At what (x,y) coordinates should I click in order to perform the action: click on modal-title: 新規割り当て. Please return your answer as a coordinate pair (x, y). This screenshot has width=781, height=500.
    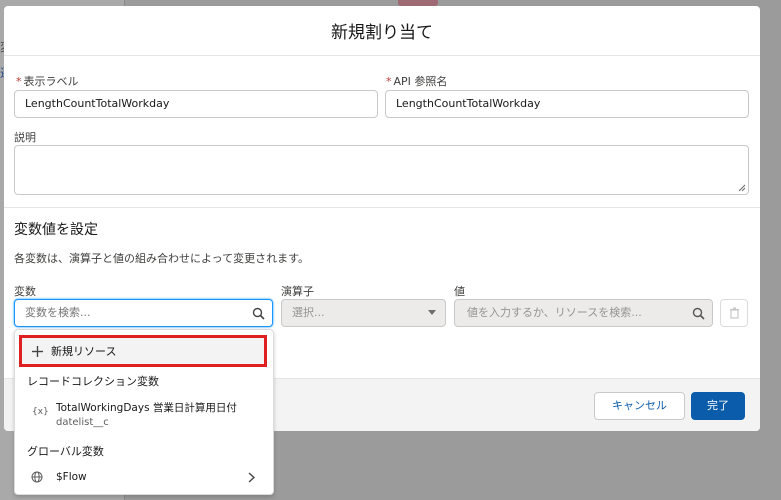
    Looking at the image, I should click on (382, 33).